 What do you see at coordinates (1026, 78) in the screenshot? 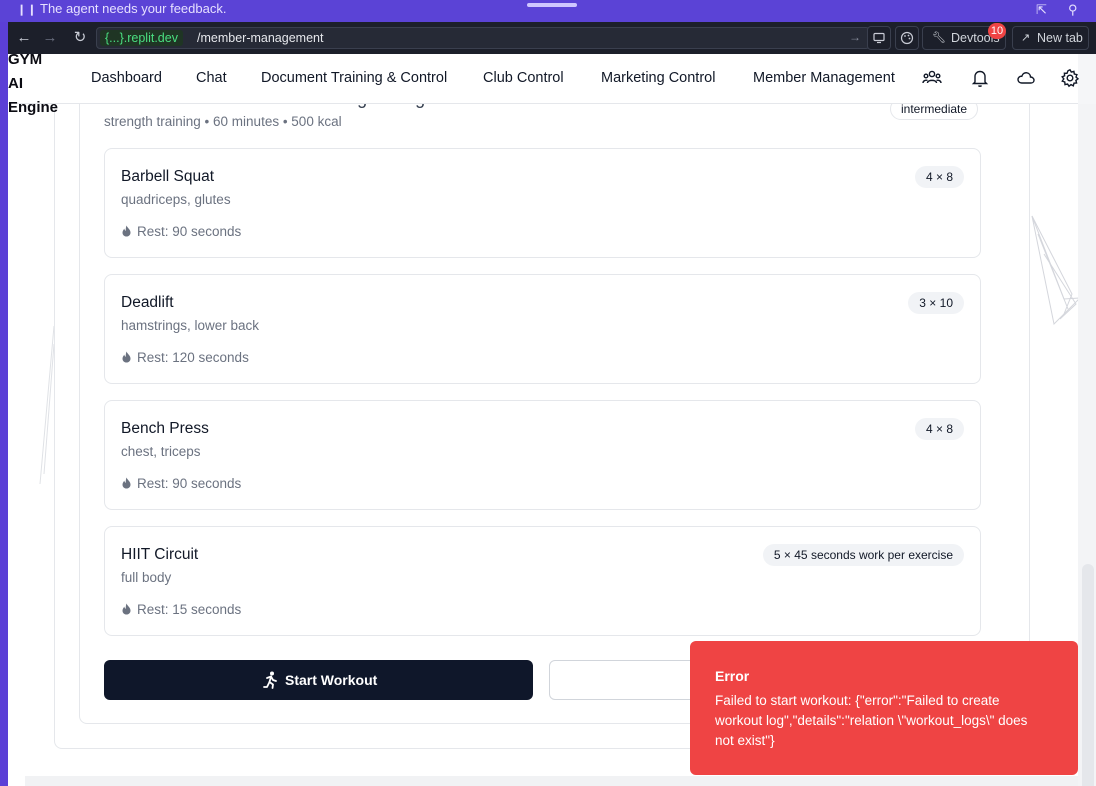
I see `cloud-icon` at bounding box center [1026, 78].